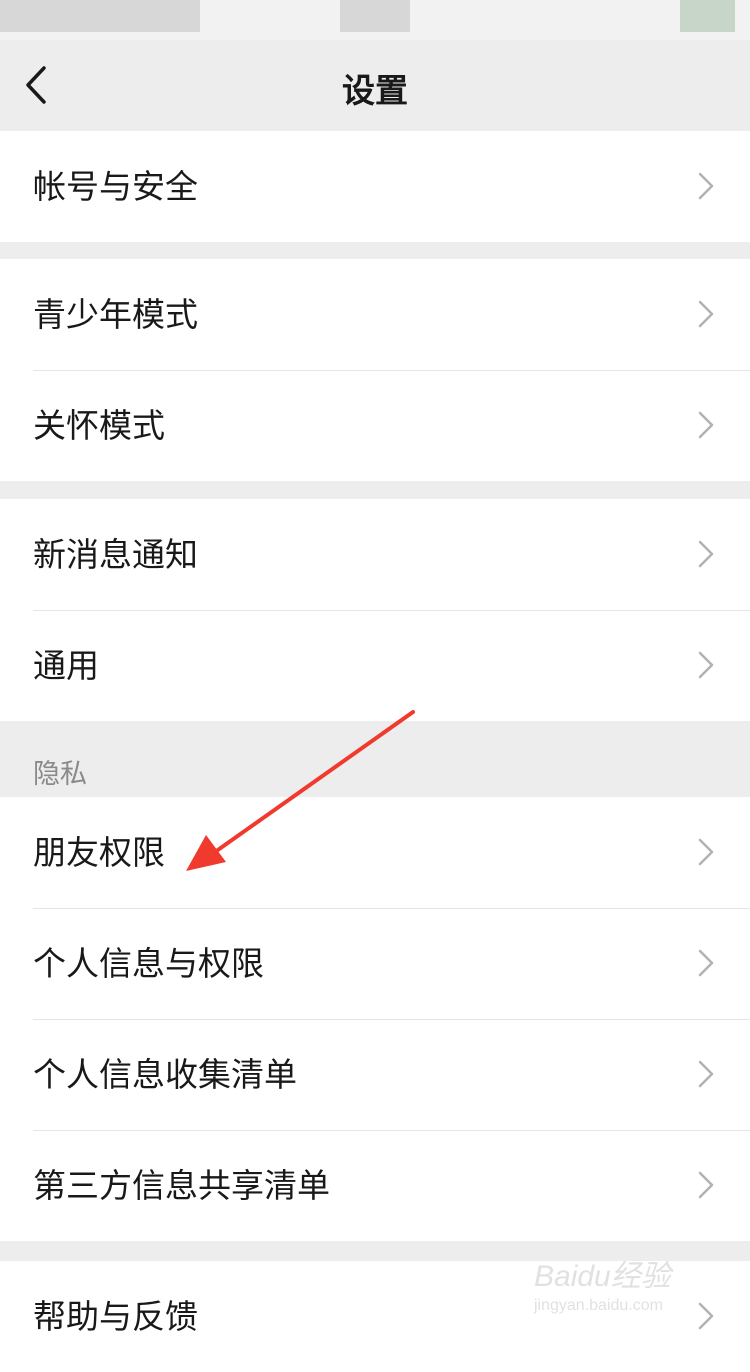  What do you see at coordinates (115, 554) in the screenshot?
I see `setting-label: 新消息通知` at bounding box center [115, 554].